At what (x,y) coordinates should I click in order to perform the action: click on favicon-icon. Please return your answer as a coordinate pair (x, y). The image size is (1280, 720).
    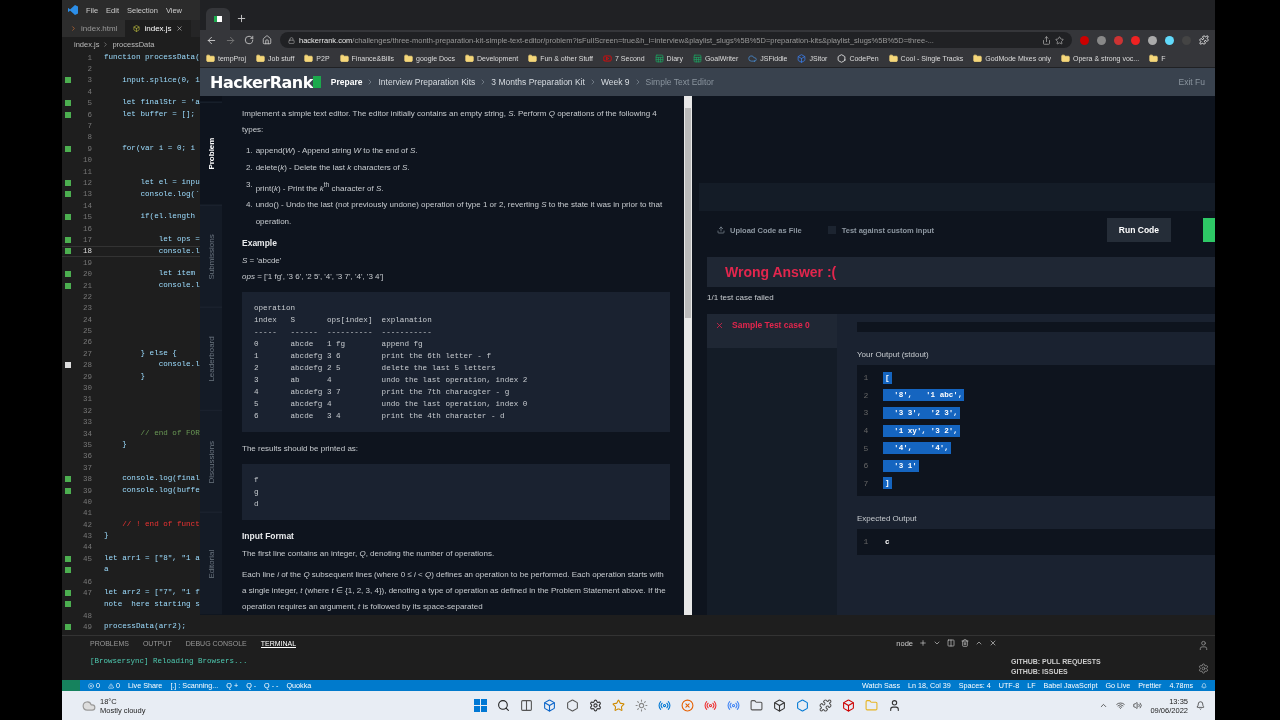
    Looking at the image, I should click on (218, 19).